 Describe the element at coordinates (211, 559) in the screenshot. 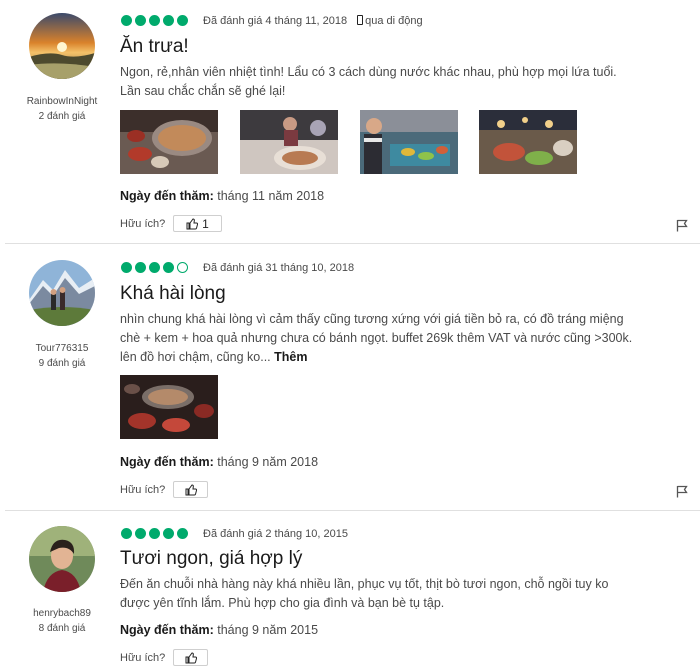

I see `review-title: Tươi ngon, giá hợp lý` at that location.